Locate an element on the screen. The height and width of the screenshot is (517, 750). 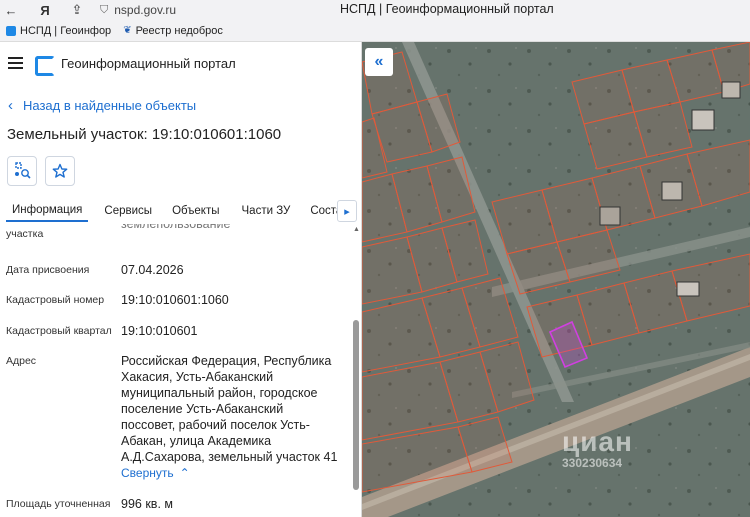
app-header: Геоинформационный портал is located at coordinates (180, 63).